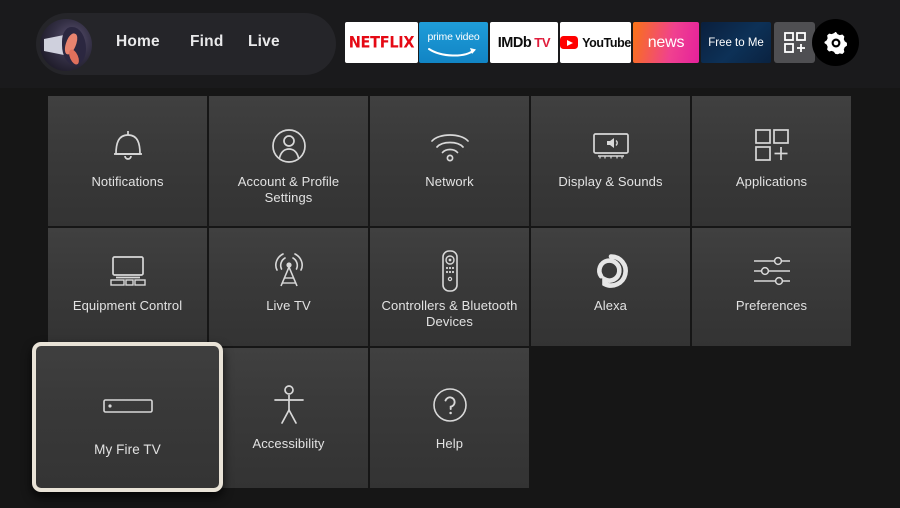 The width and height of the screenshot is (900, 508). I want to click on settings-tile-my-fire-tv: My Fire TV, so click(127, 417).